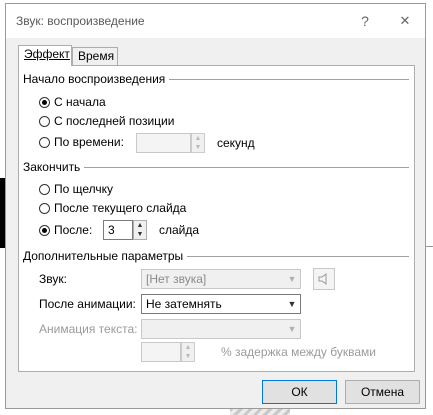 This screenshot has width=433, height=415. What do you see at coordinates (176, 279) in the screenshot?
I see `sound-dropdown-value: [Нет звука]` at bounding box center [176, 279].